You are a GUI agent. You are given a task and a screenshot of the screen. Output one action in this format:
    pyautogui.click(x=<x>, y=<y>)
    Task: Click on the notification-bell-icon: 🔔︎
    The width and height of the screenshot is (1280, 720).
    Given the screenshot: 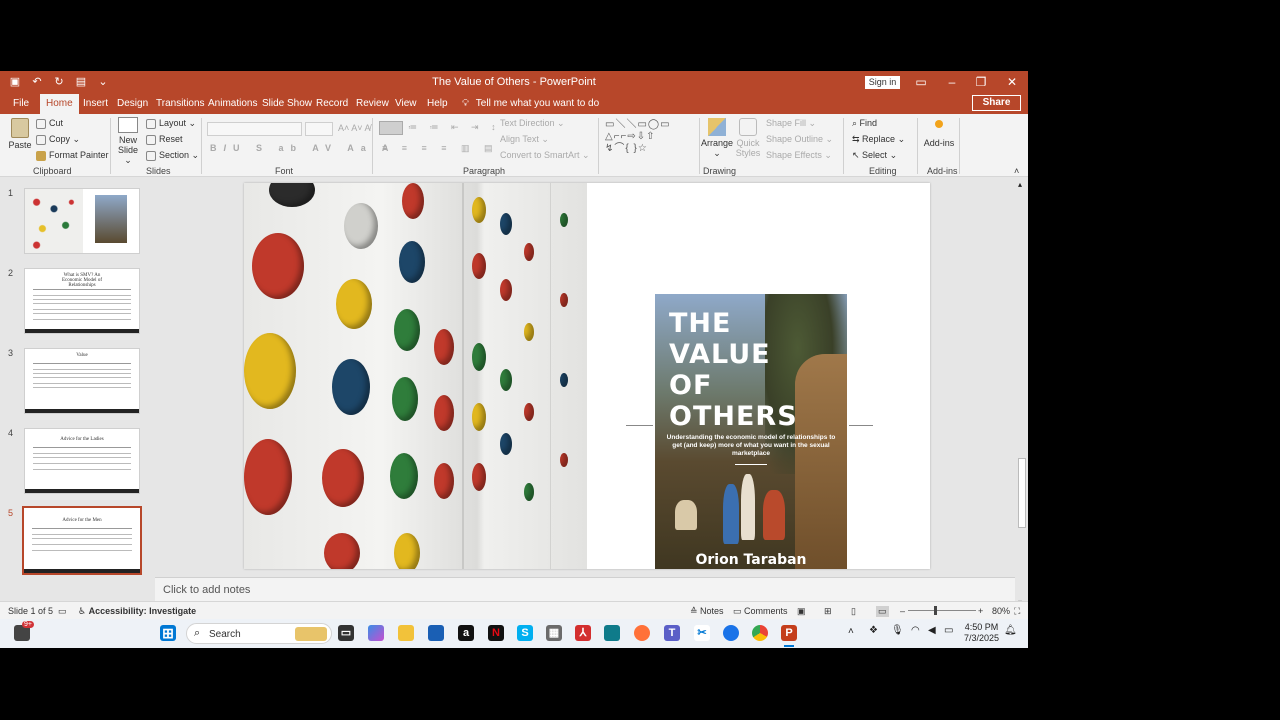 What is the action you would take?
    pyautogui.click(x=1010, y=630)
    